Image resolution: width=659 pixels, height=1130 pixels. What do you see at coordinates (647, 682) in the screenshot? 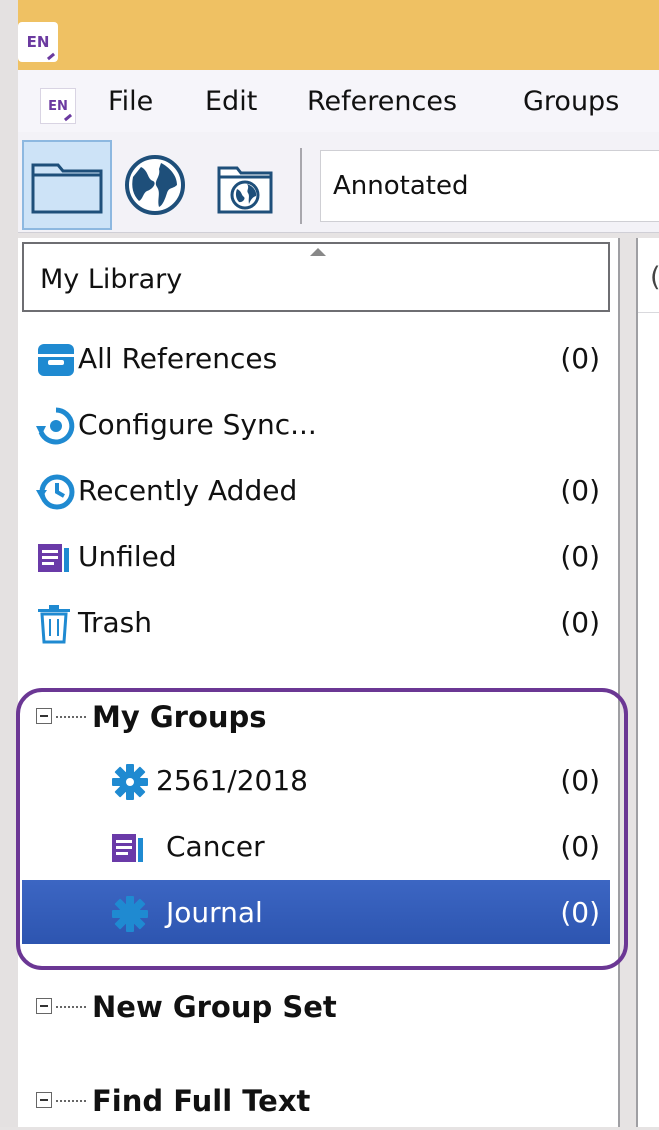
I see `references-pane` at bounding box center [647, 682].